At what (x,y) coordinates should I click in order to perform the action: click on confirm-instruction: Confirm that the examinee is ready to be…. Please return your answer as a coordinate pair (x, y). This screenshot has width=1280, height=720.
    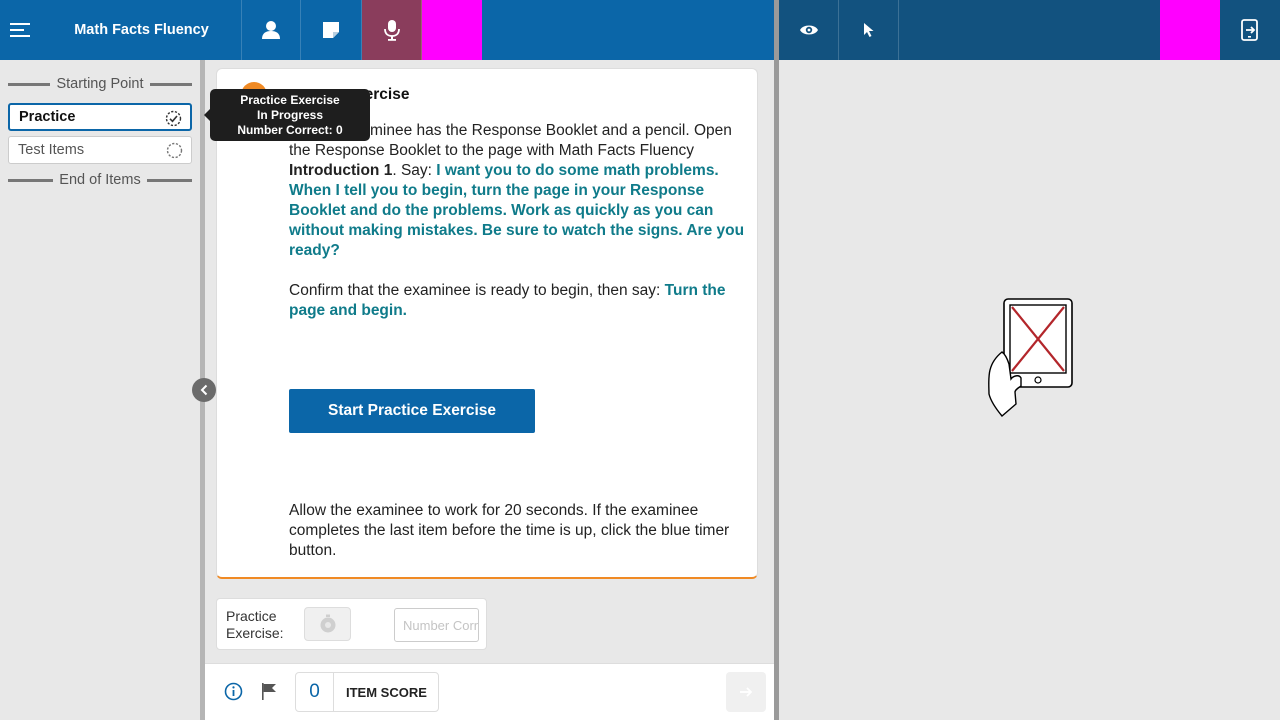
    Looking at the image, I should click on (477, 290).